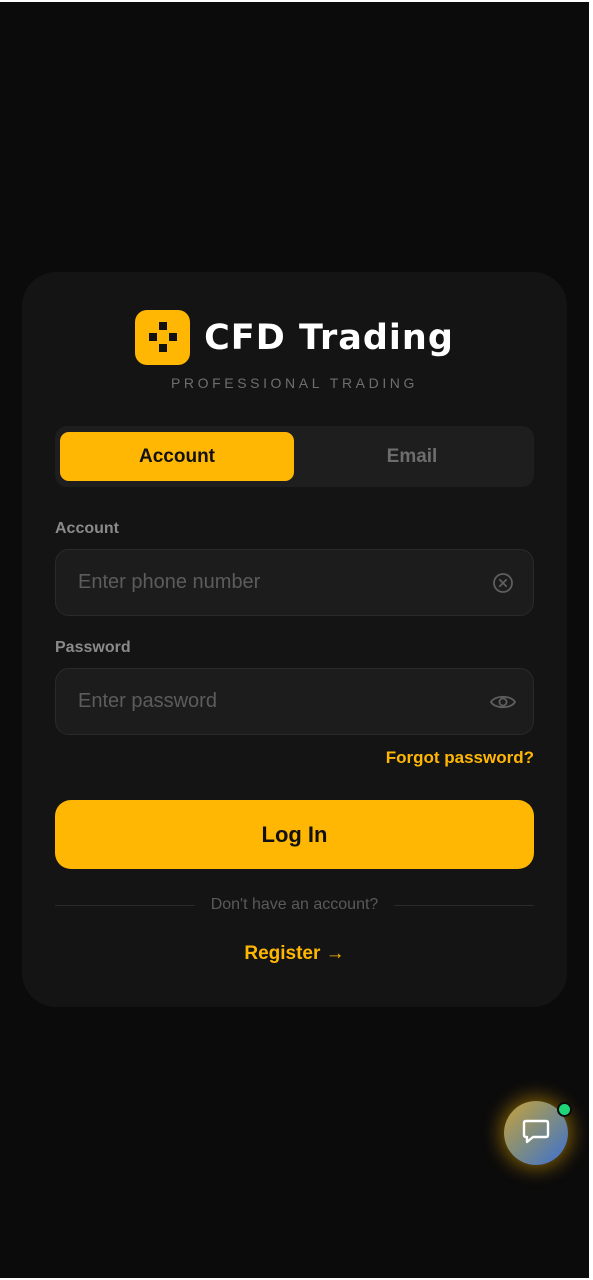 This screenshot has width=593, height=1280. I want to click on login-button: Log In, so click(294, 834).